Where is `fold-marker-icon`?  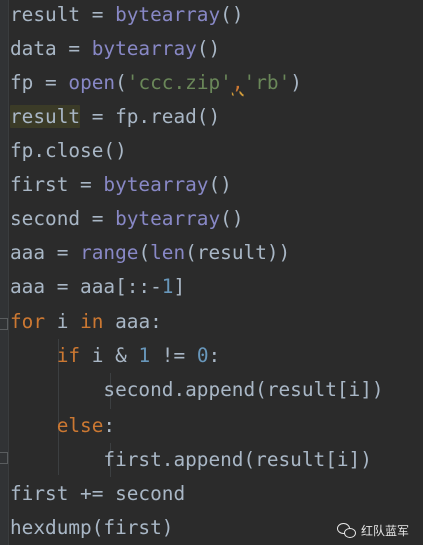 fold-marker-icon is located at coordinates (4, 324).